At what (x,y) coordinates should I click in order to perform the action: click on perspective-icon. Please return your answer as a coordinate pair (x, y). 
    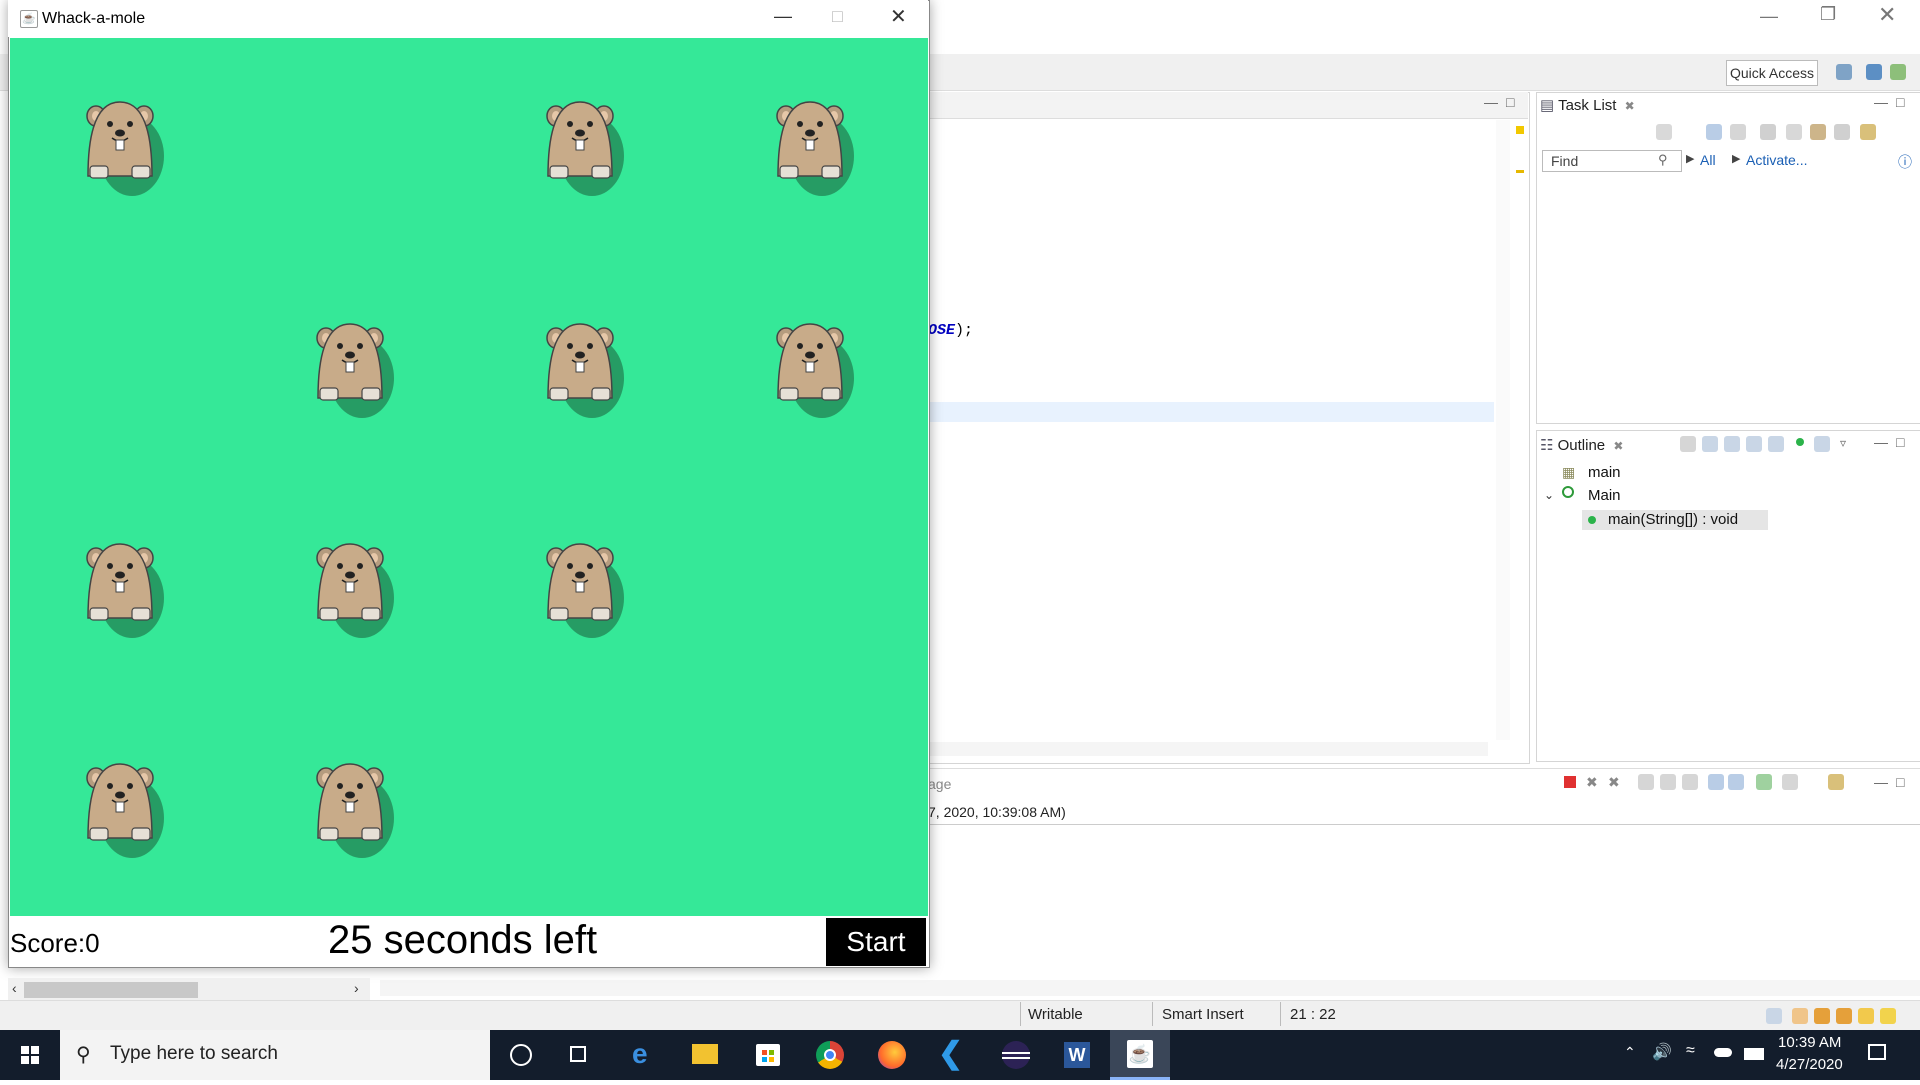
    Looking at the image, I should click on (1844, 72).